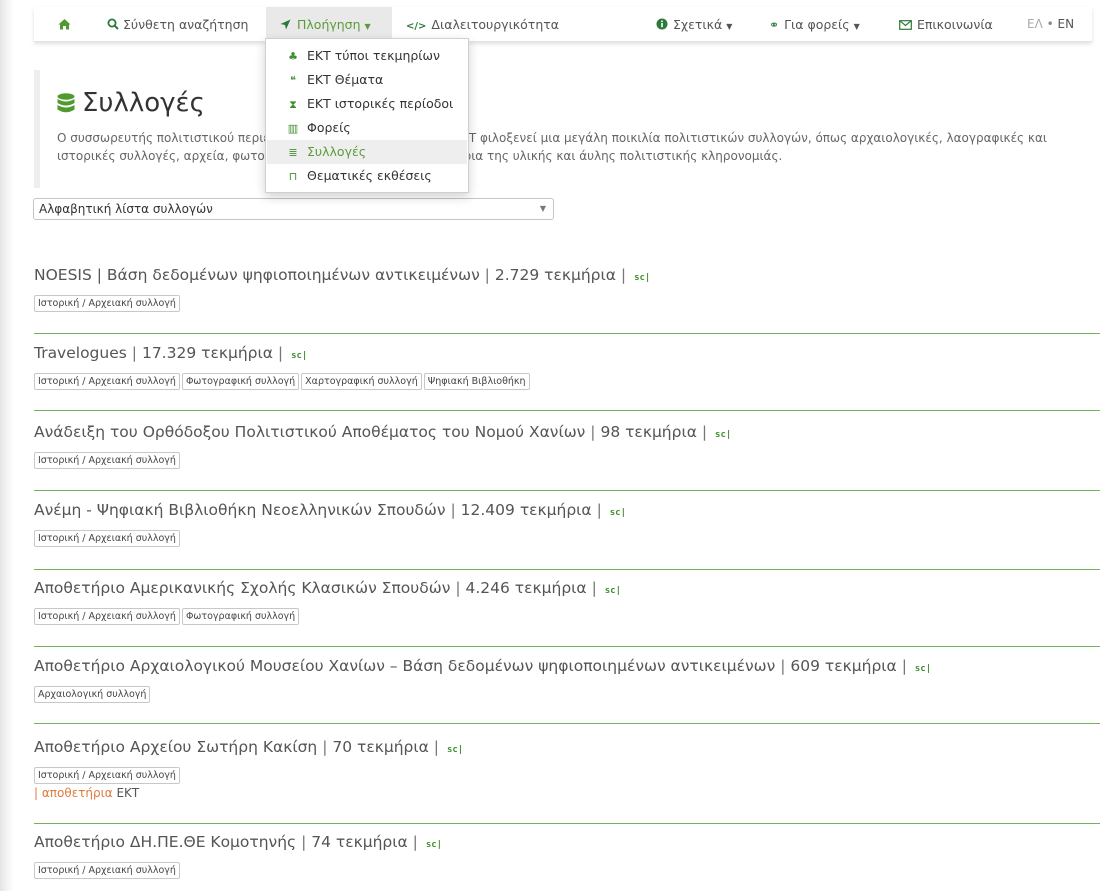 The image size is (1110, 891). I want to click on nav-browse-label: Πλοήγηση, so click(329, 24).